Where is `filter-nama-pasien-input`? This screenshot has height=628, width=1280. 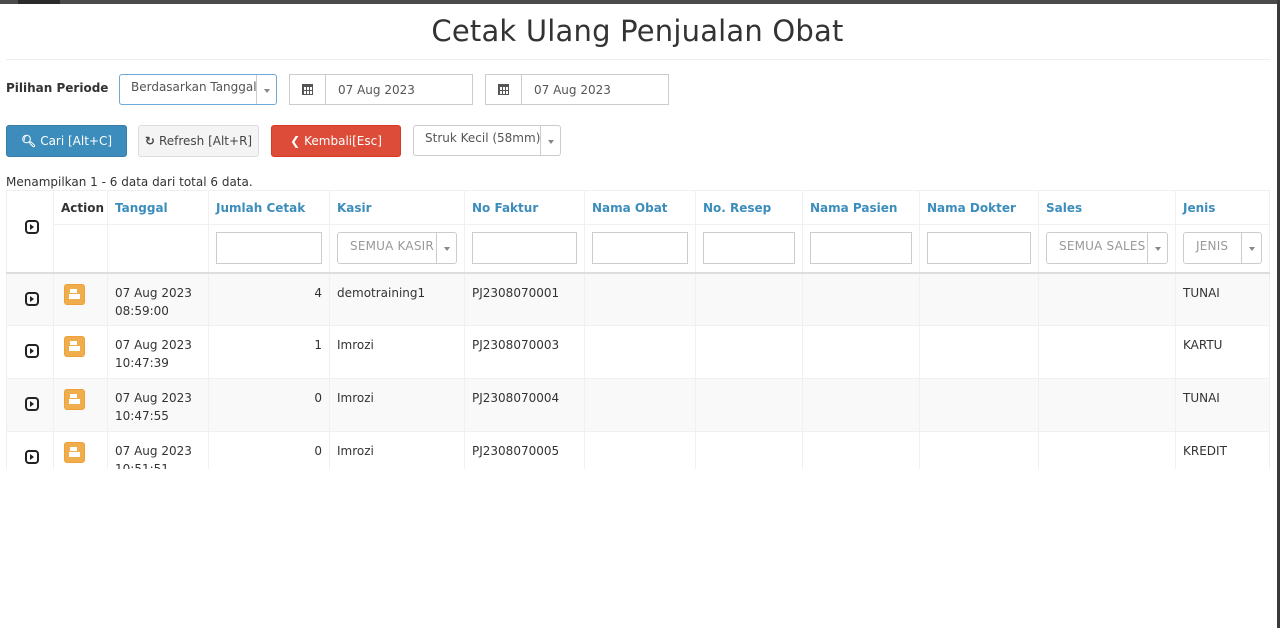 filter-nama-pasien-input is located at coordinates (861, 248).